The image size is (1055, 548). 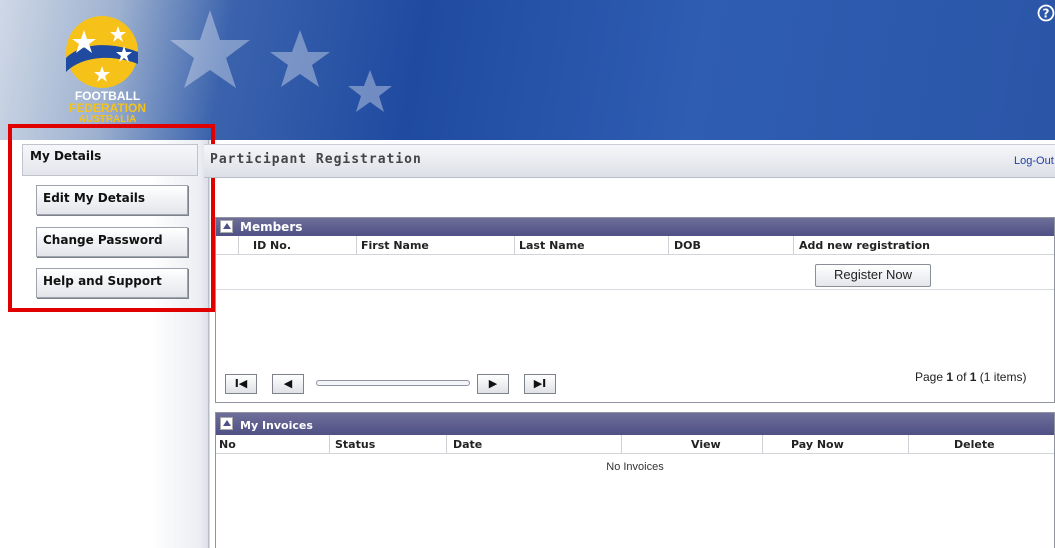 What do you see at coordinates (864, 245) in the screenshot?
I see `col-add-new-registration: Add new registration` at bounding box center [864, 245].